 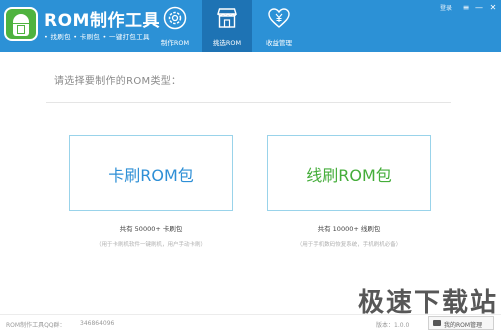 I want to click on qq-group-label: ROM制作工具QQ群：, so click(x=36, y=325).